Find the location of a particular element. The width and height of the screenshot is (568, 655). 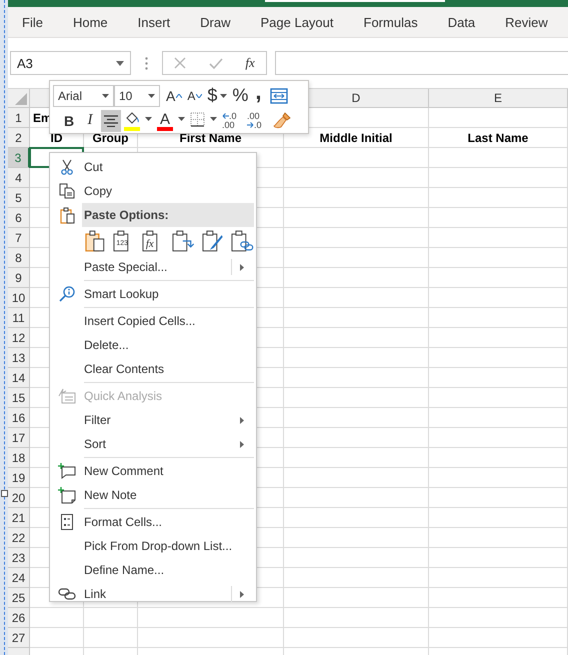

caret-down-icon is located at coordinates (199, 96).